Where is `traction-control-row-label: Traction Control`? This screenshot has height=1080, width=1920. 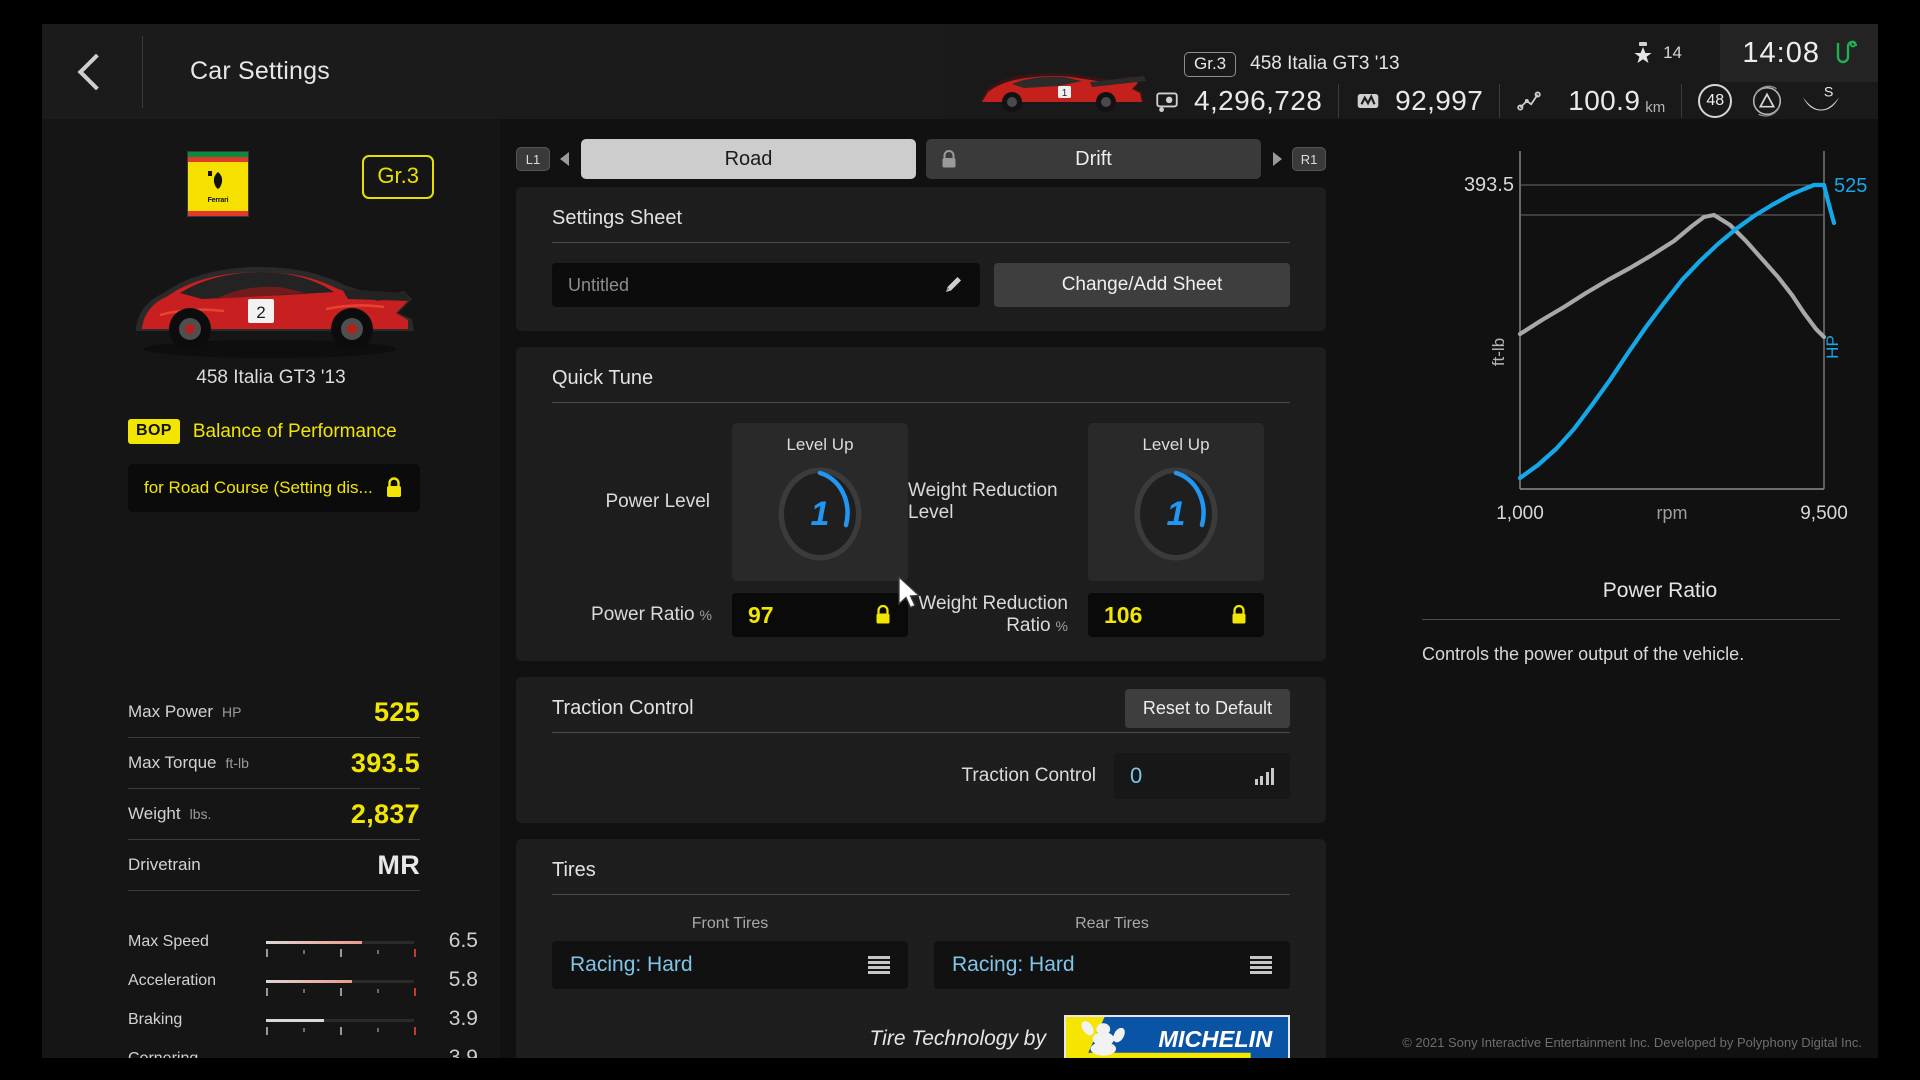
traction-control-row-label: Traction Control is located at coordinates (1028, 775).